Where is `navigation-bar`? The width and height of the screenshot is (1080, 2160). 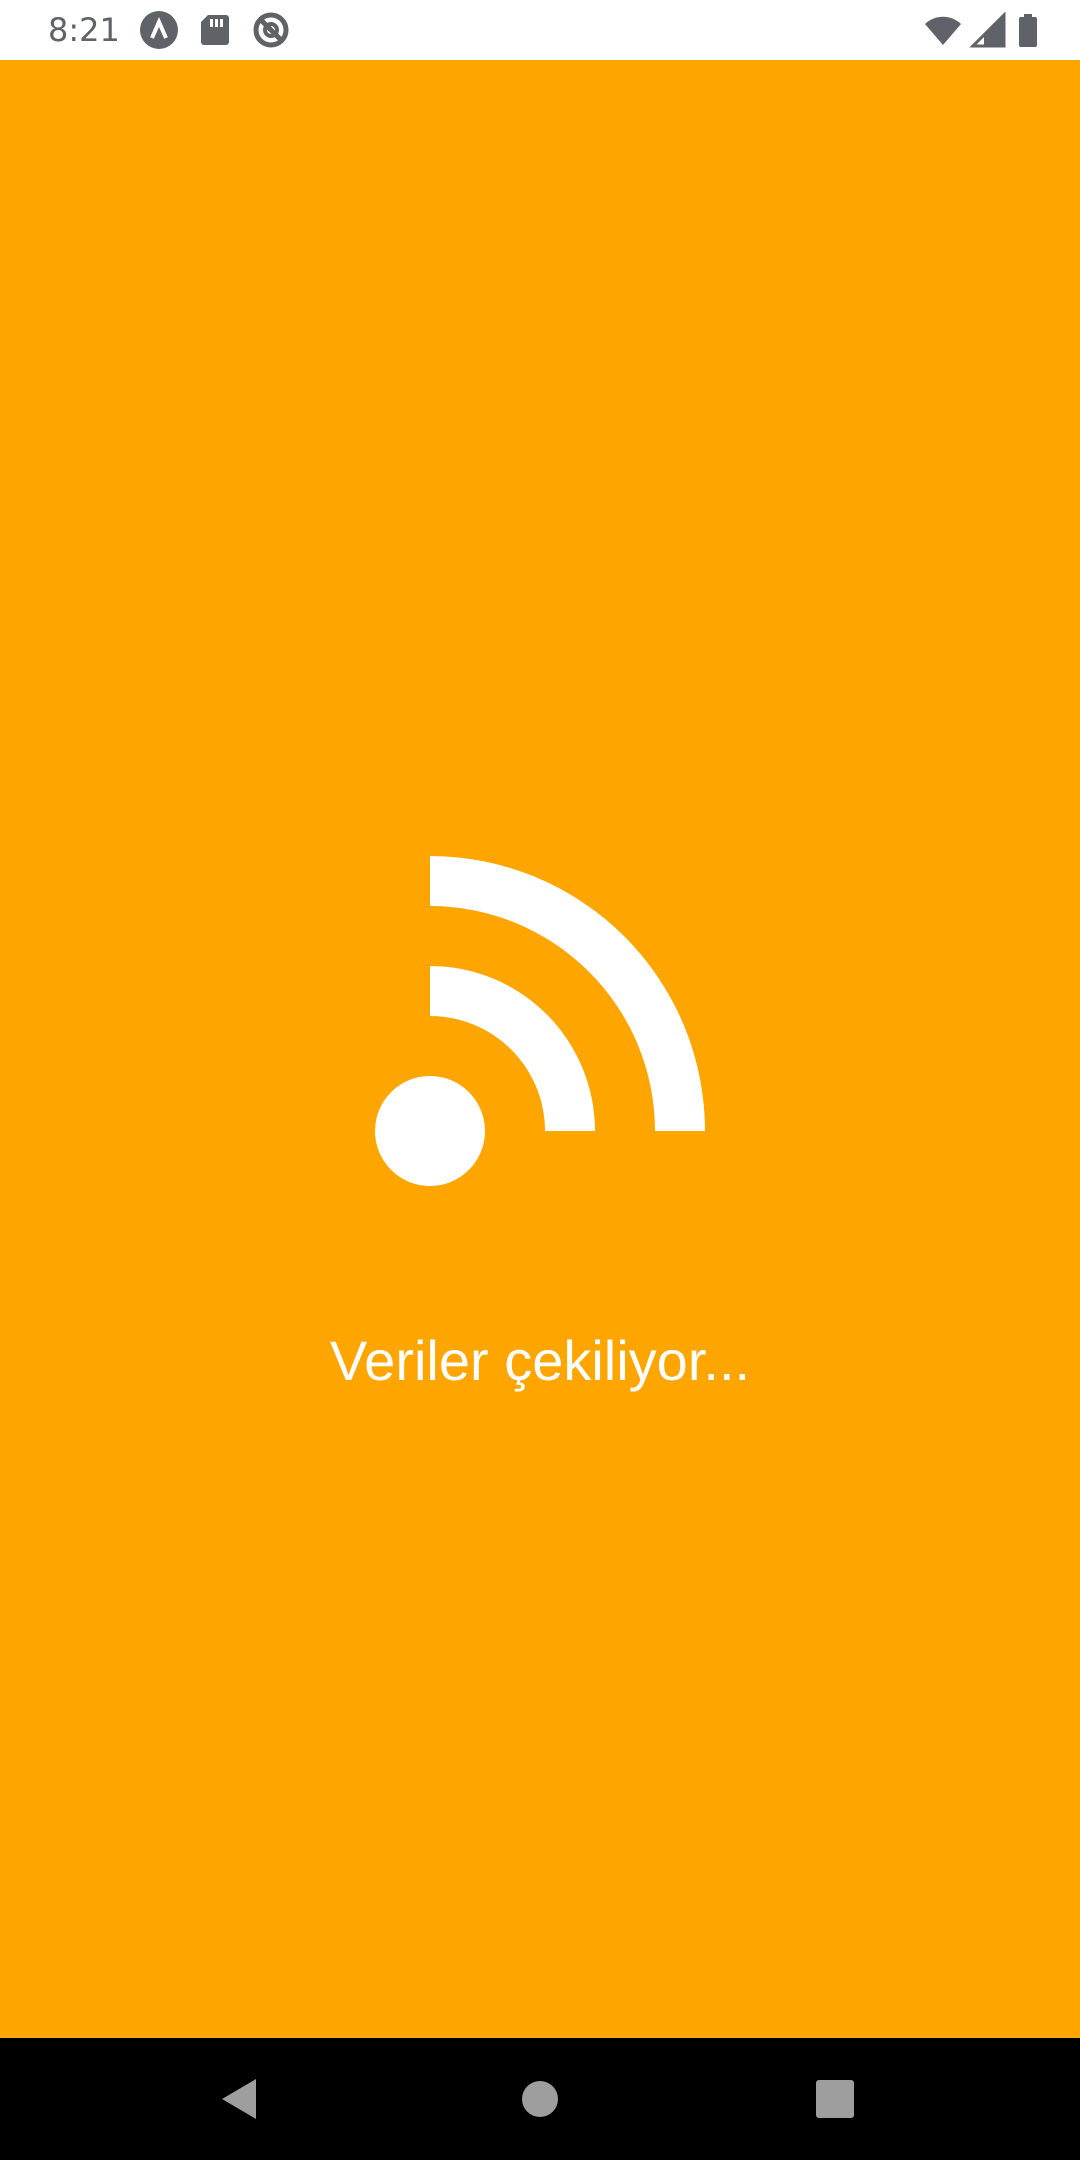 navigation-bar is located at coordinates (540, 2099).